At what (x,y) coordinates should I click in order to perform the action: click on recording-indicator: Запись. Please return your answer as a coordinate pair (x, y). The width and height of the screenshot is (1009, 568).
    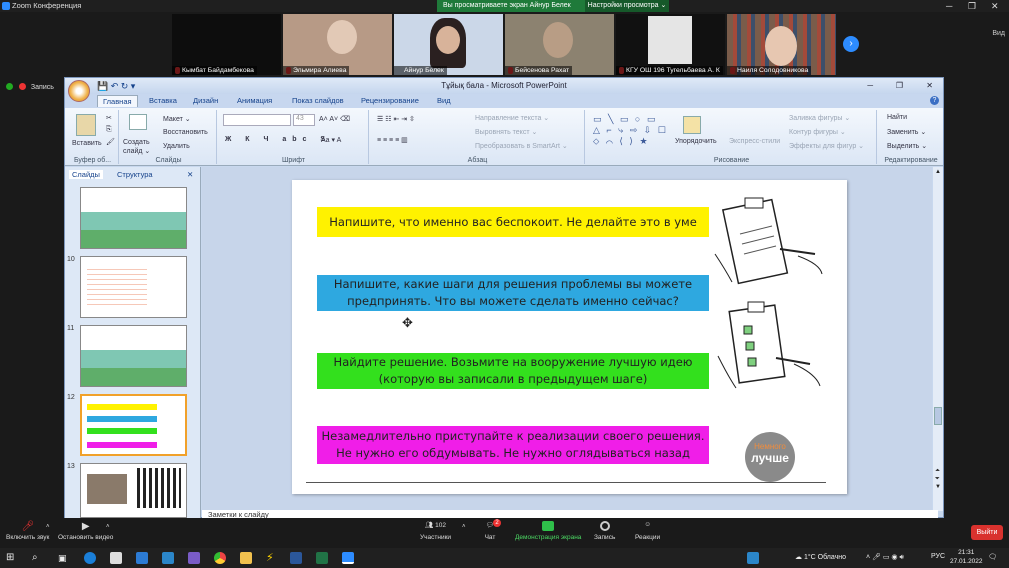
    Looking at the image, I should click on (30, 87).